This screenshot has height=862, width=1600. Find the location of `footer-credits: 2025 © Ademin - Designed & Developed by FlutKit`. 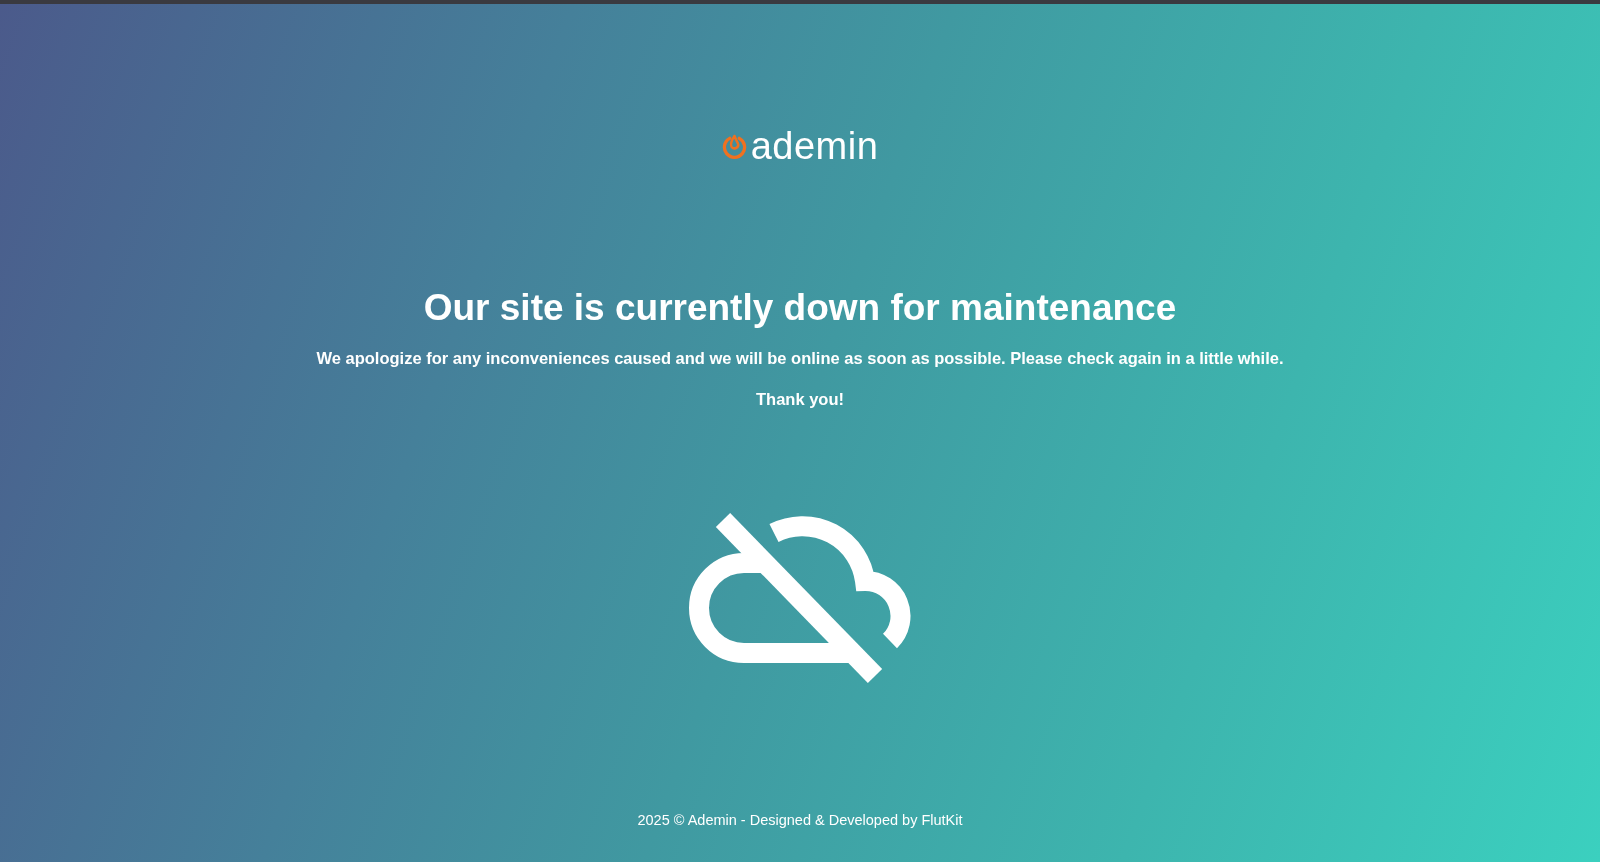

footer-credits: 2025 © Ademin - Designed & Developed by FlutKit is located at coordinates (800, 821).